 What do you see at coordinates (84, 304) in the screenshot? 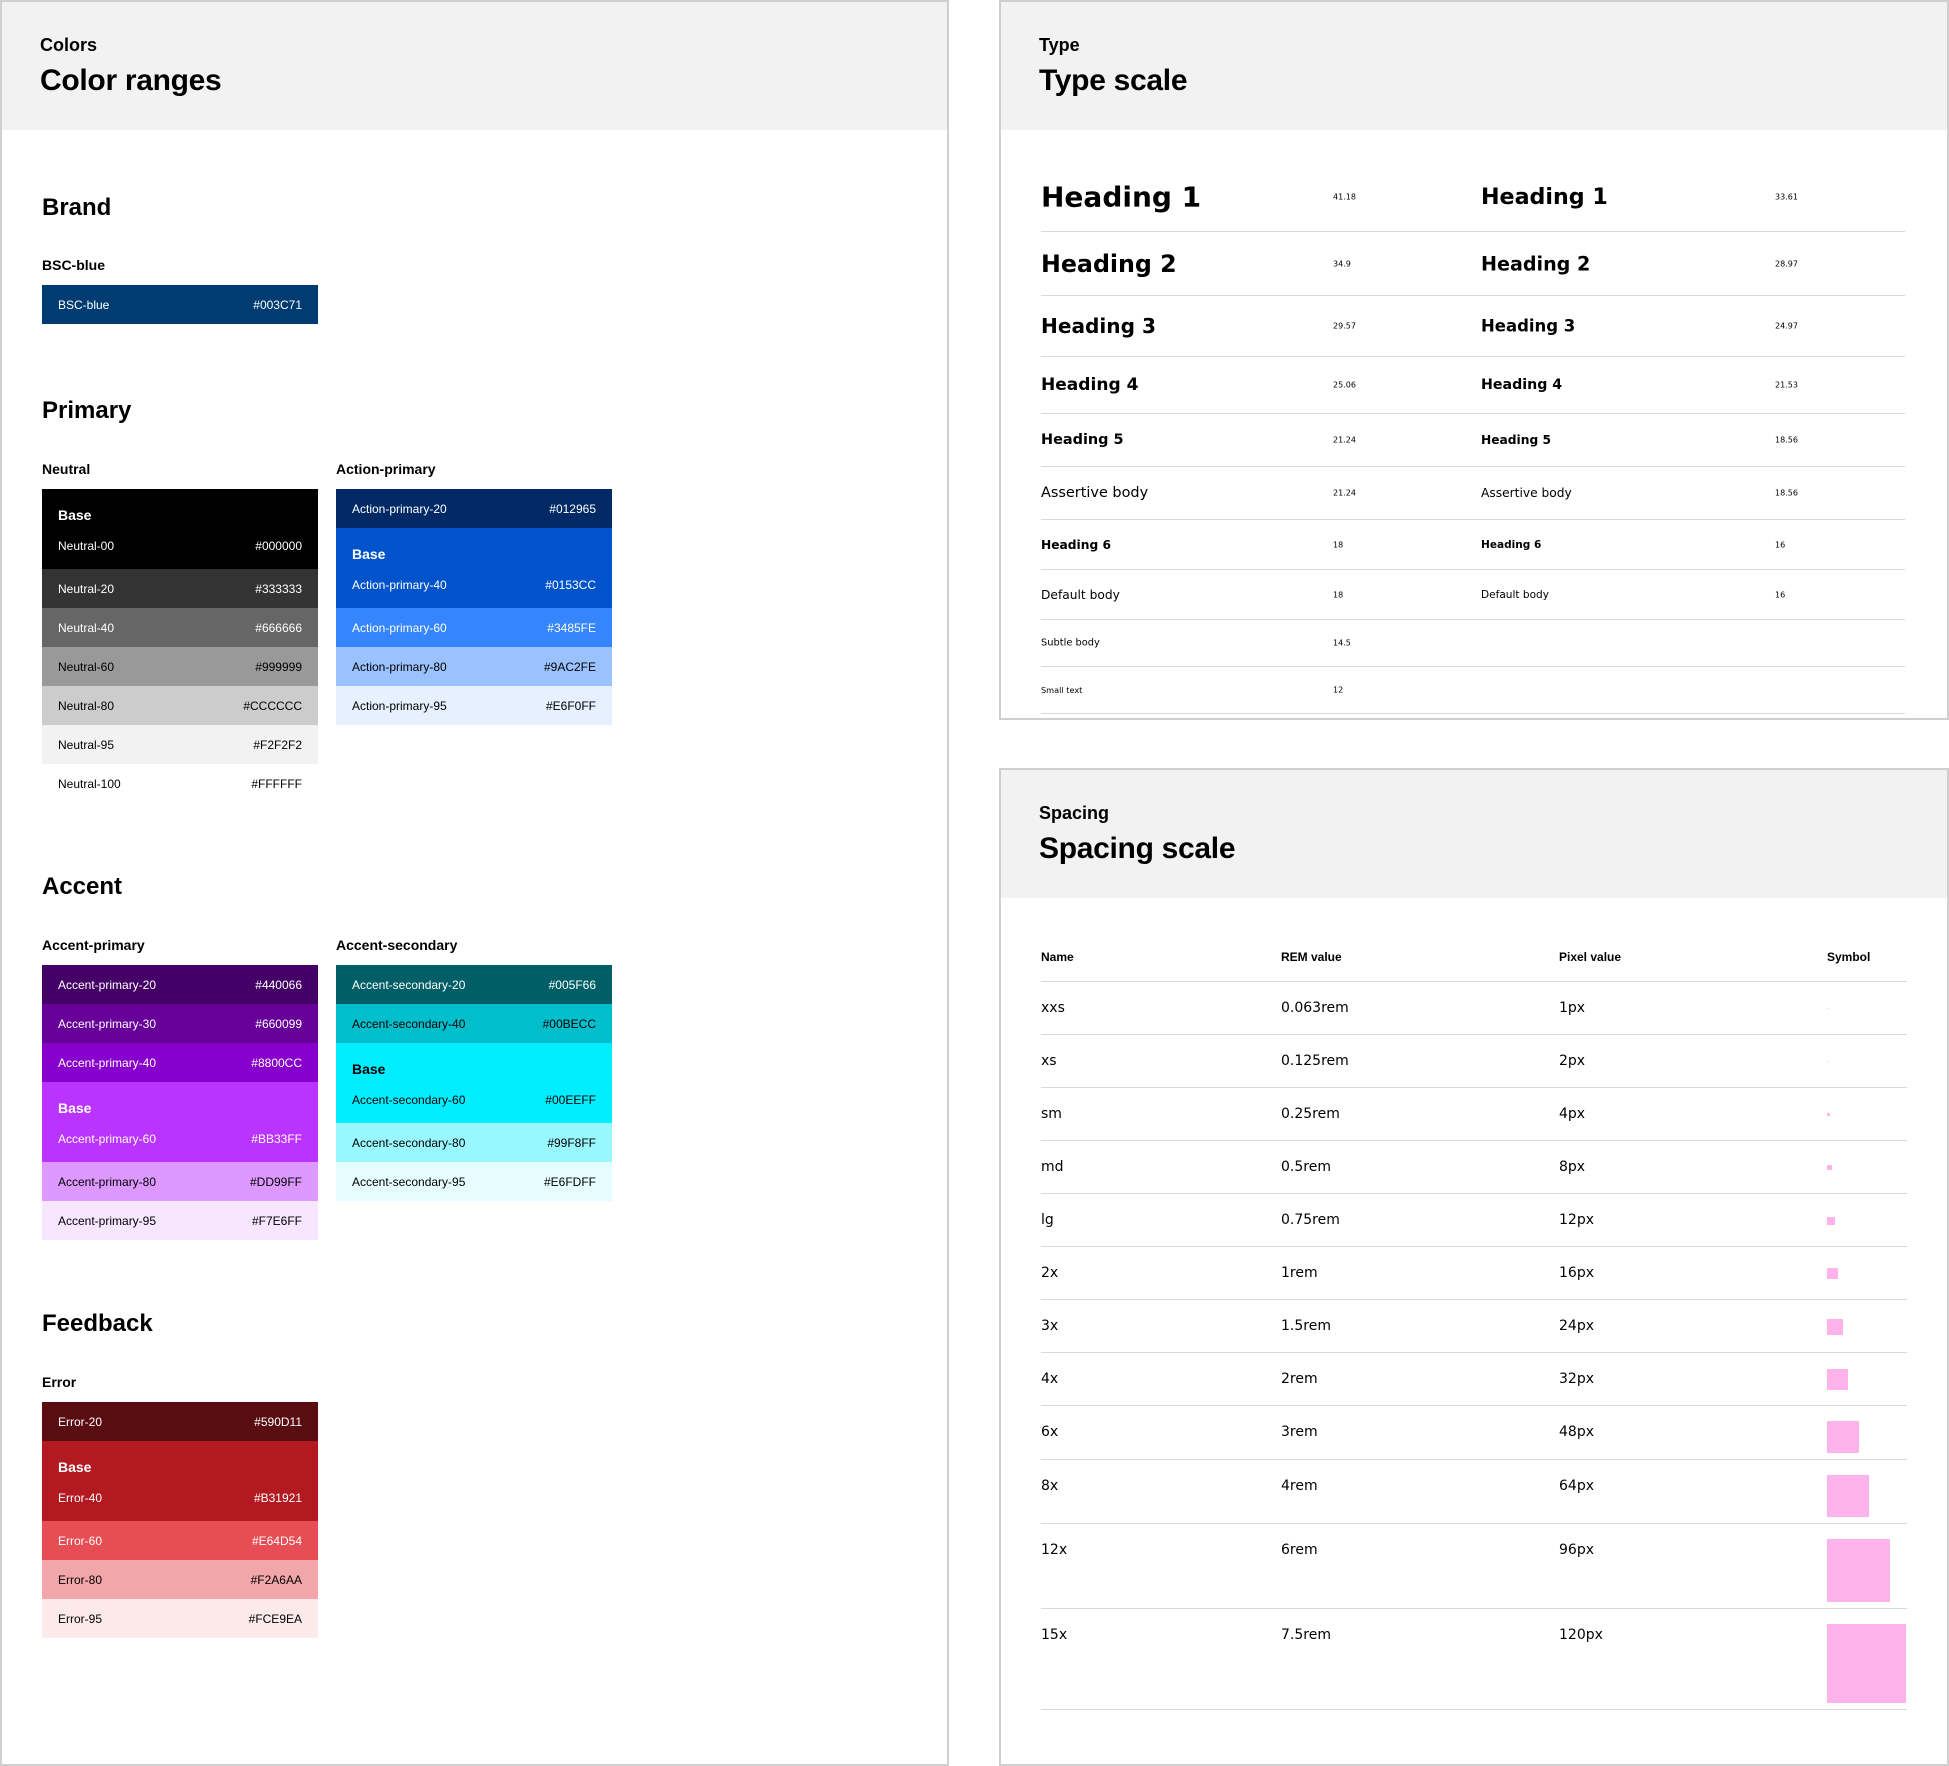
I see `swatch-name: BSC-blue` at bounding box center [84, 304].